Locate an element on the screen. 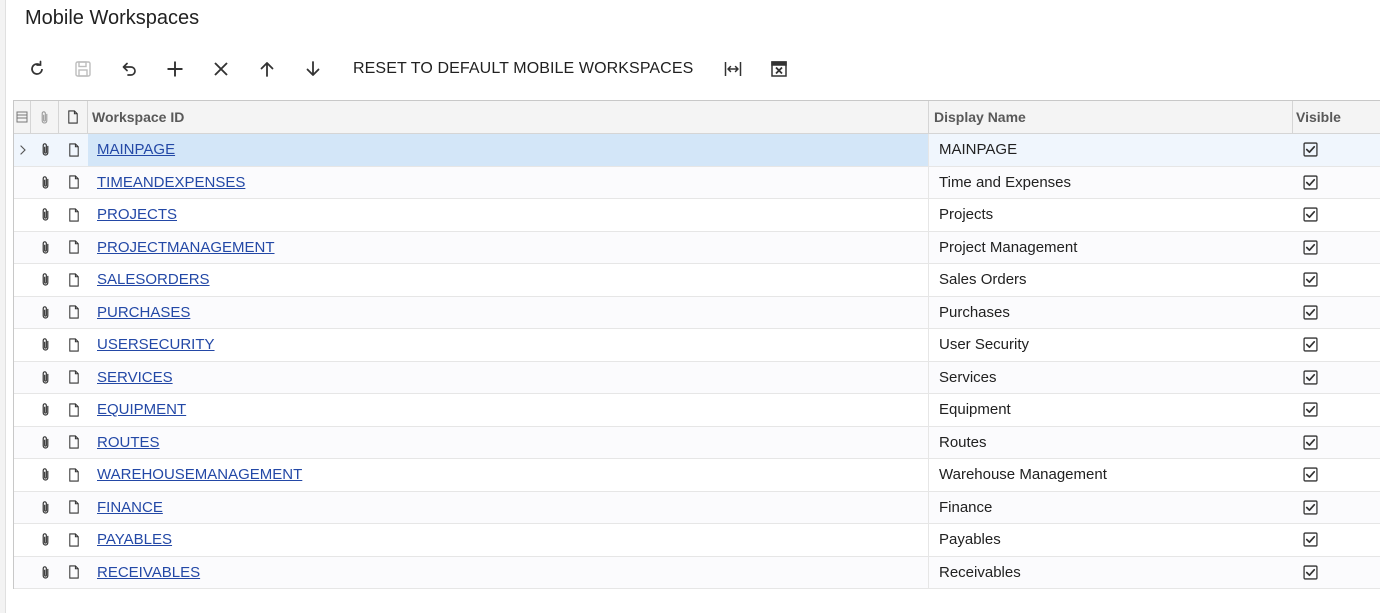  display-name-cell: Receivables is located at coordinates (1111, 573).